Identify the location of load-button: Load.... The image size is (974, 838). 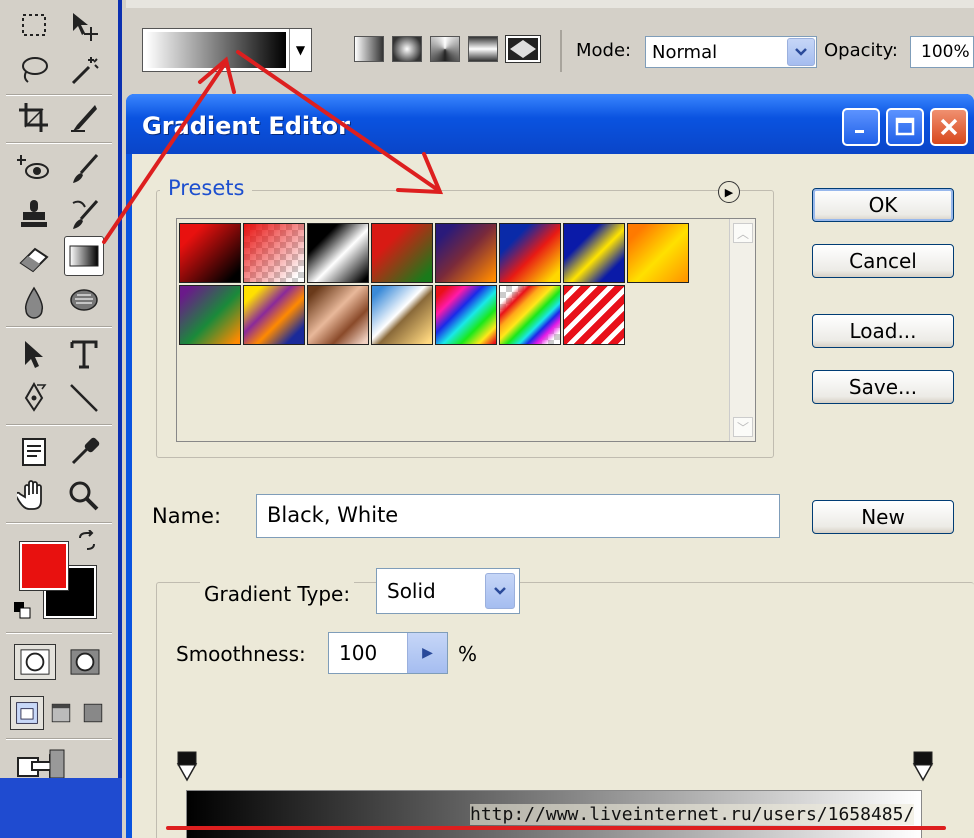
(883, 331).